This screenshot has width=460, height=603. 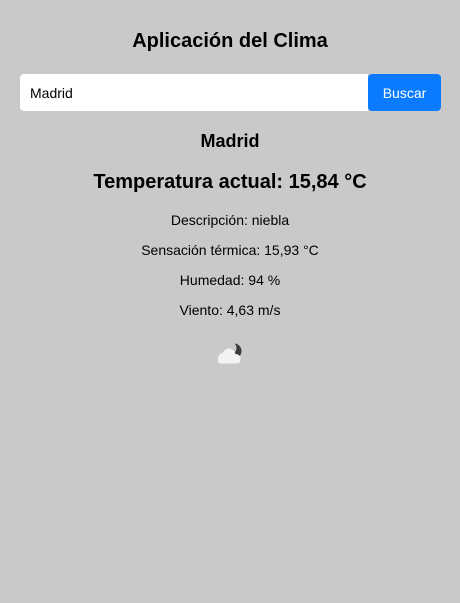 What do you see at coordinates (230, 250) in the screenshot?
I see `feels-like: Sensación térmica: 15,93 °C` at bounding box center [230, 250].